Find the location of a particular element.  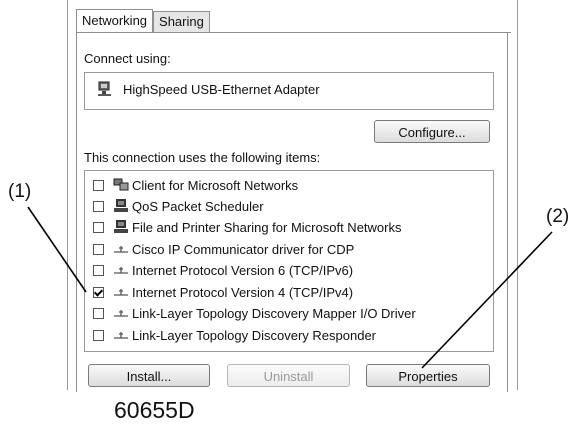

callout-1-line is located at coordinates (57, 249).